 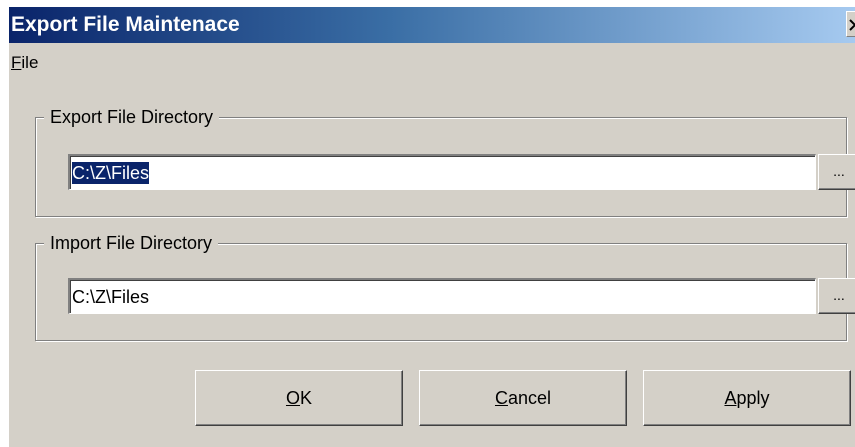 What do you see at coordinates (125, 24) in the screenshot?
I see `window-title: Export File Maintenace` at bounding box center [125, 24].